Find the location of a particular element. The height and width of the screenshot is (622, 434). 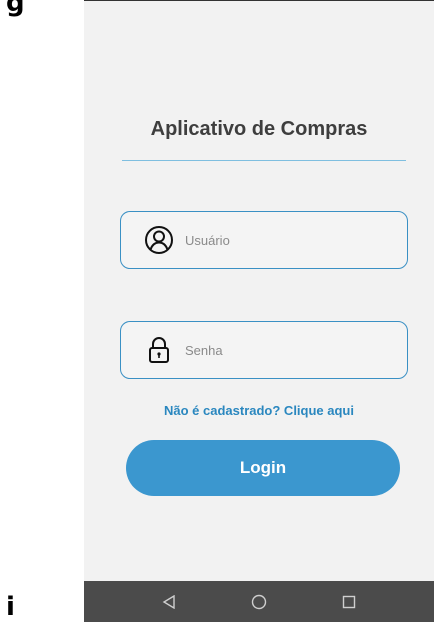

username-input is located at coordinates (285, 240).